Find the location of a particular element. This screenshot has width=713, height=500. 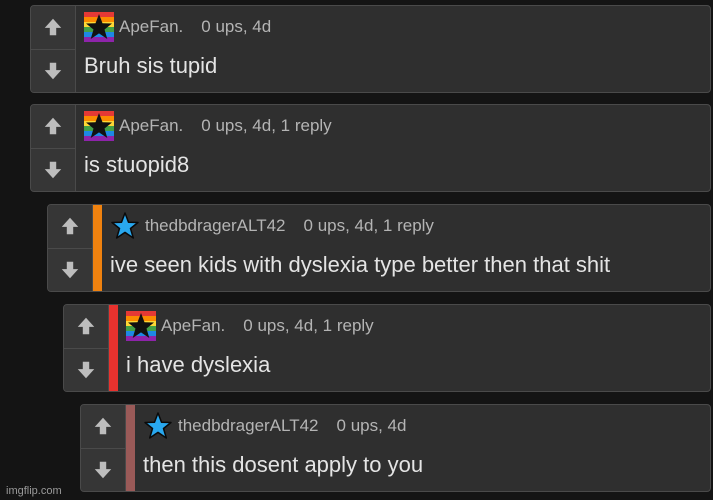

comment-body: is stuopid8 is located at coordinates (137, 164).